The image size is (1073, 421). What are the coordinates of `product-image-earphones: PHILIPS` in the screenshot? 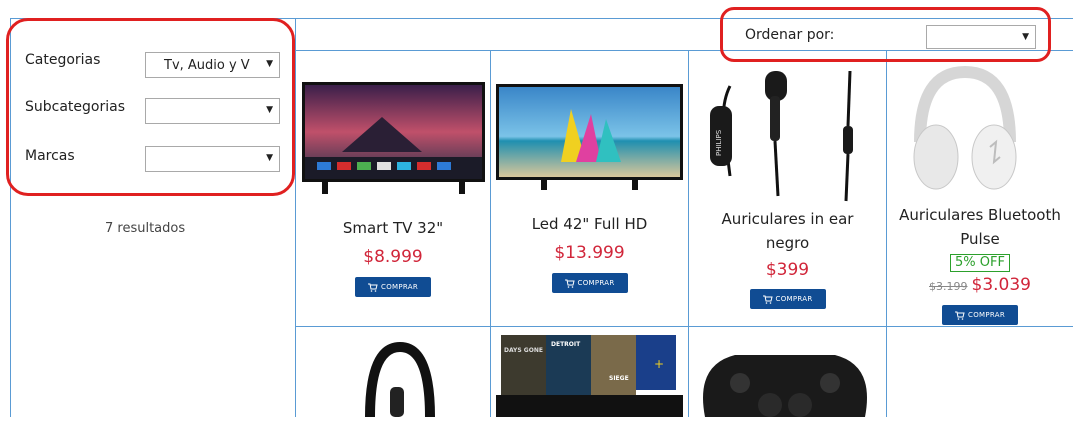 It's located at (780, 138).